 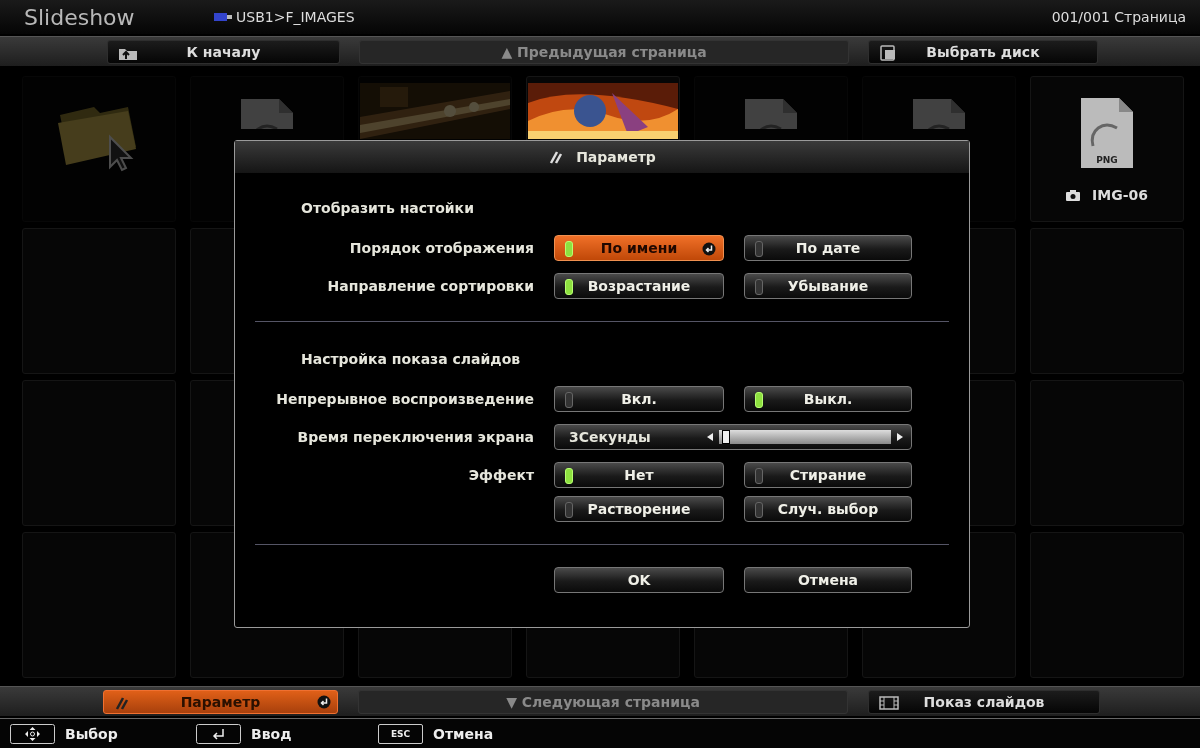 I want to click on slider-value: 3Секунды, so click(x=610, y=437).